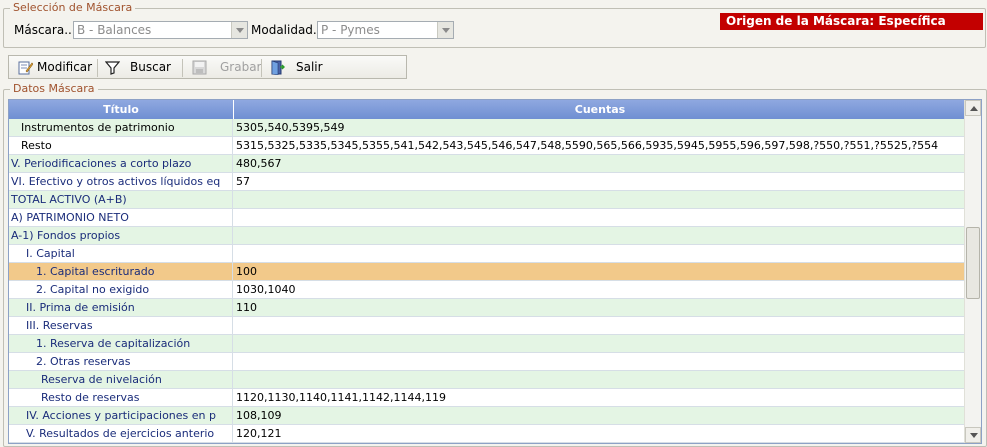  I want to click on table-row: II. Prima de emisión 110, so click(487, 308).